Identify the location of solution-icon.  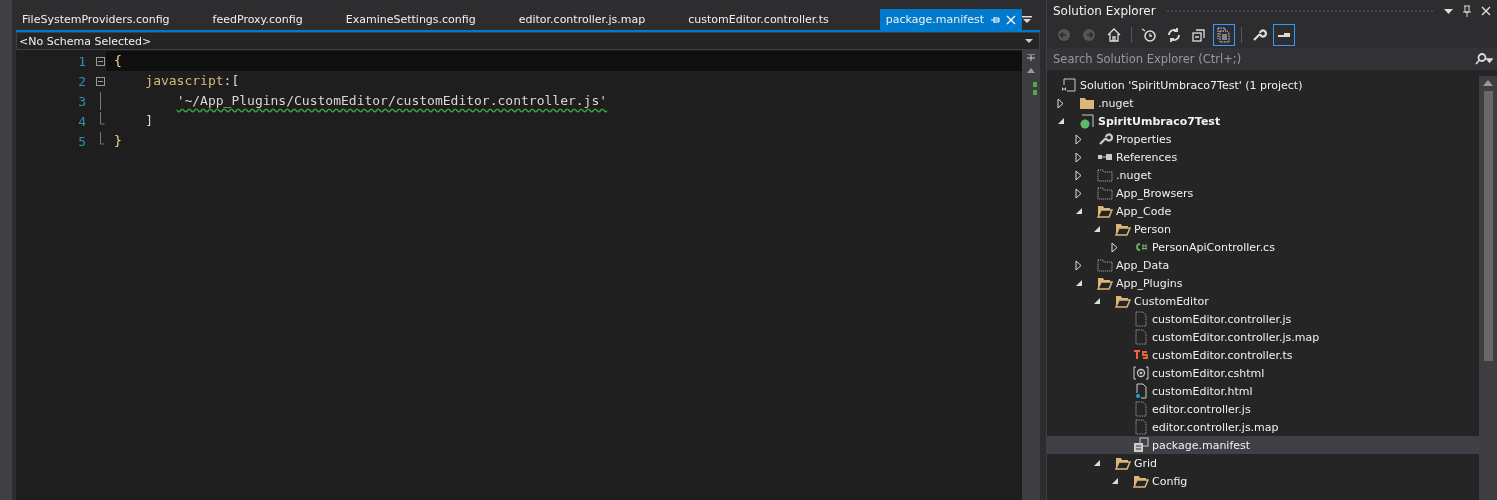
(1069, 85).